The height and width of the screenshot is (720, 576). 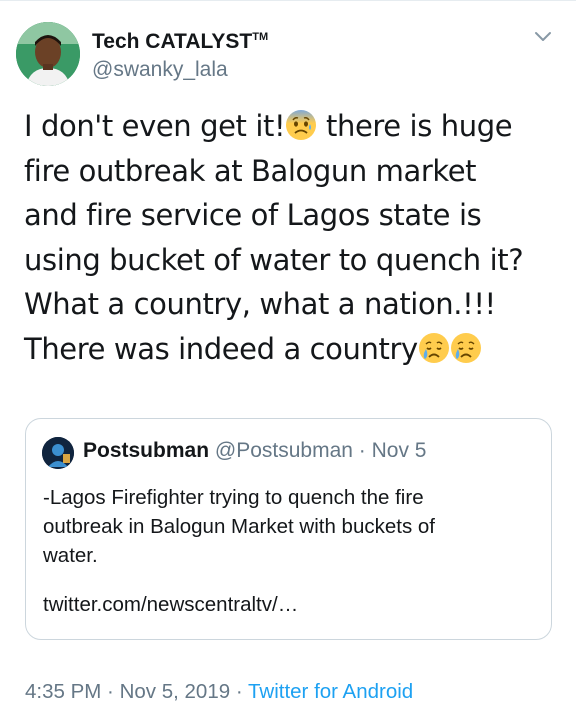 I want to click on quoted-author-name: Postsubman, so click(x=146, y=450).